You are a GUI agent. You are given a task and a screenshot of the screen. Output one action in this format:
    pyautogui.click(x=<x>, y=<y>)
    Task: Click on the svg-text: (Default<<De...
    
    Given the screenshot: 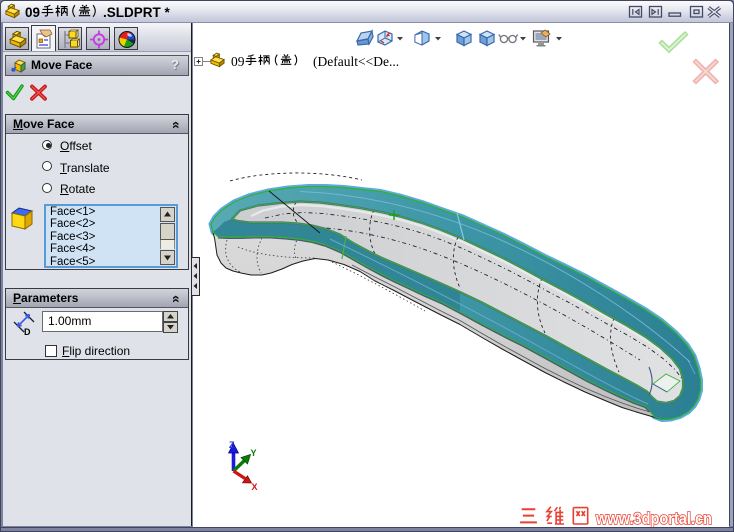 What is the action you would take?
    pyautogui.click(x=356, y=61)
    